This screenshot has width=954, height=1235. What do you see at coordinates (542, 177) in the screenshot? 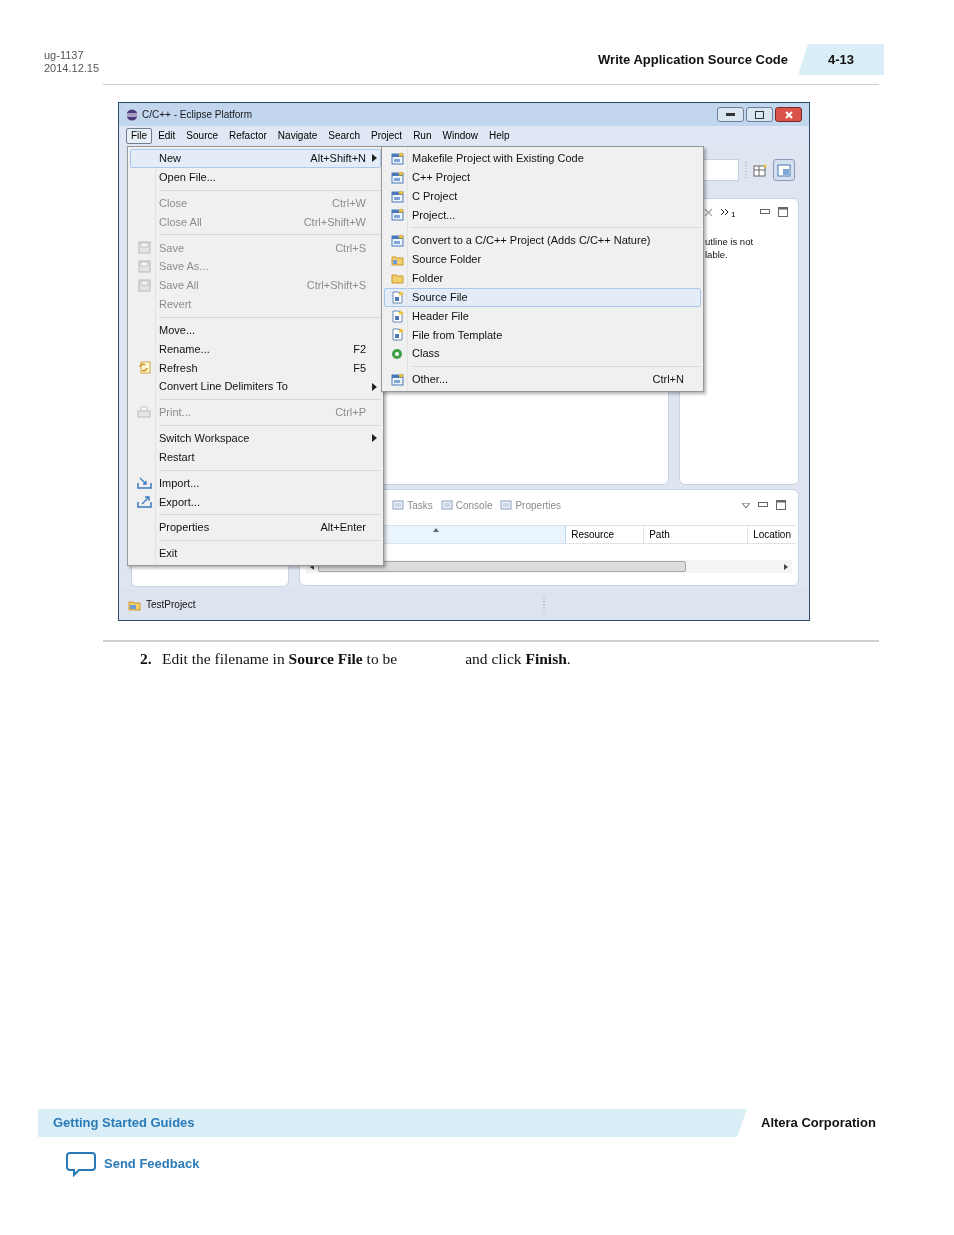
I see `menu-item: C++ Project` at bounding box center [542, 177].